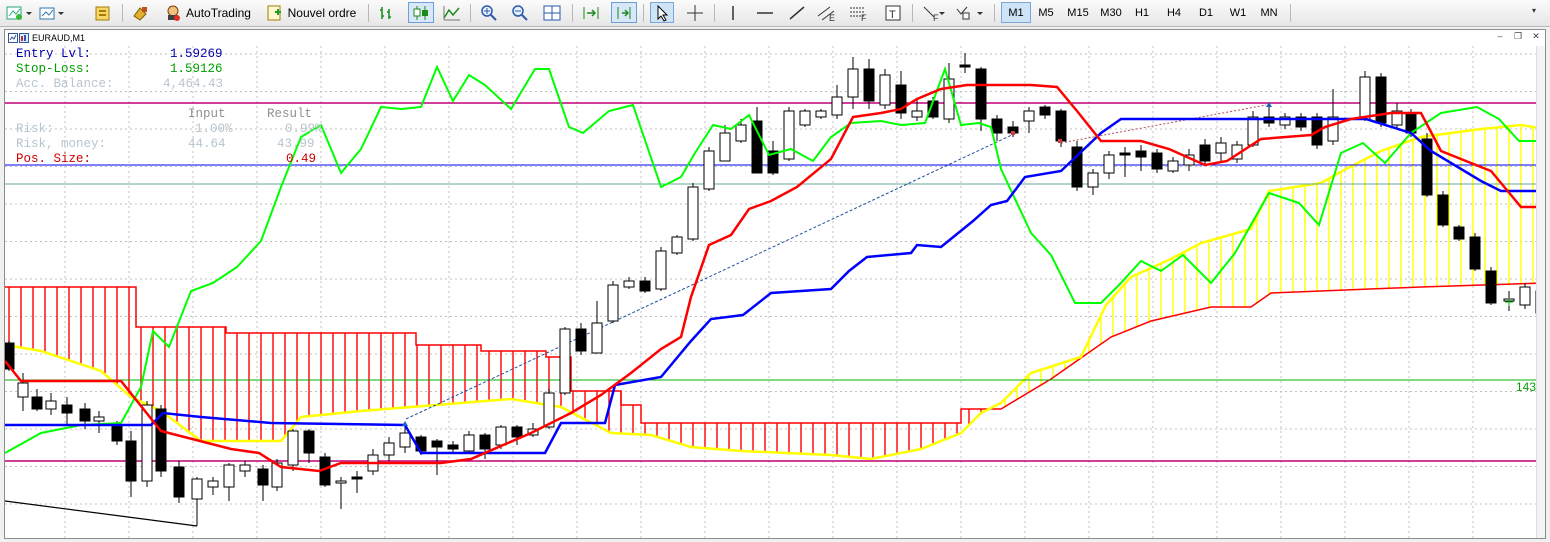 This screenshot has width=1550, height=542. What do you see at coordinates (624, 12) in the screenshot?
I see `auto-scroll-icon` at bounding box center [624, 12].